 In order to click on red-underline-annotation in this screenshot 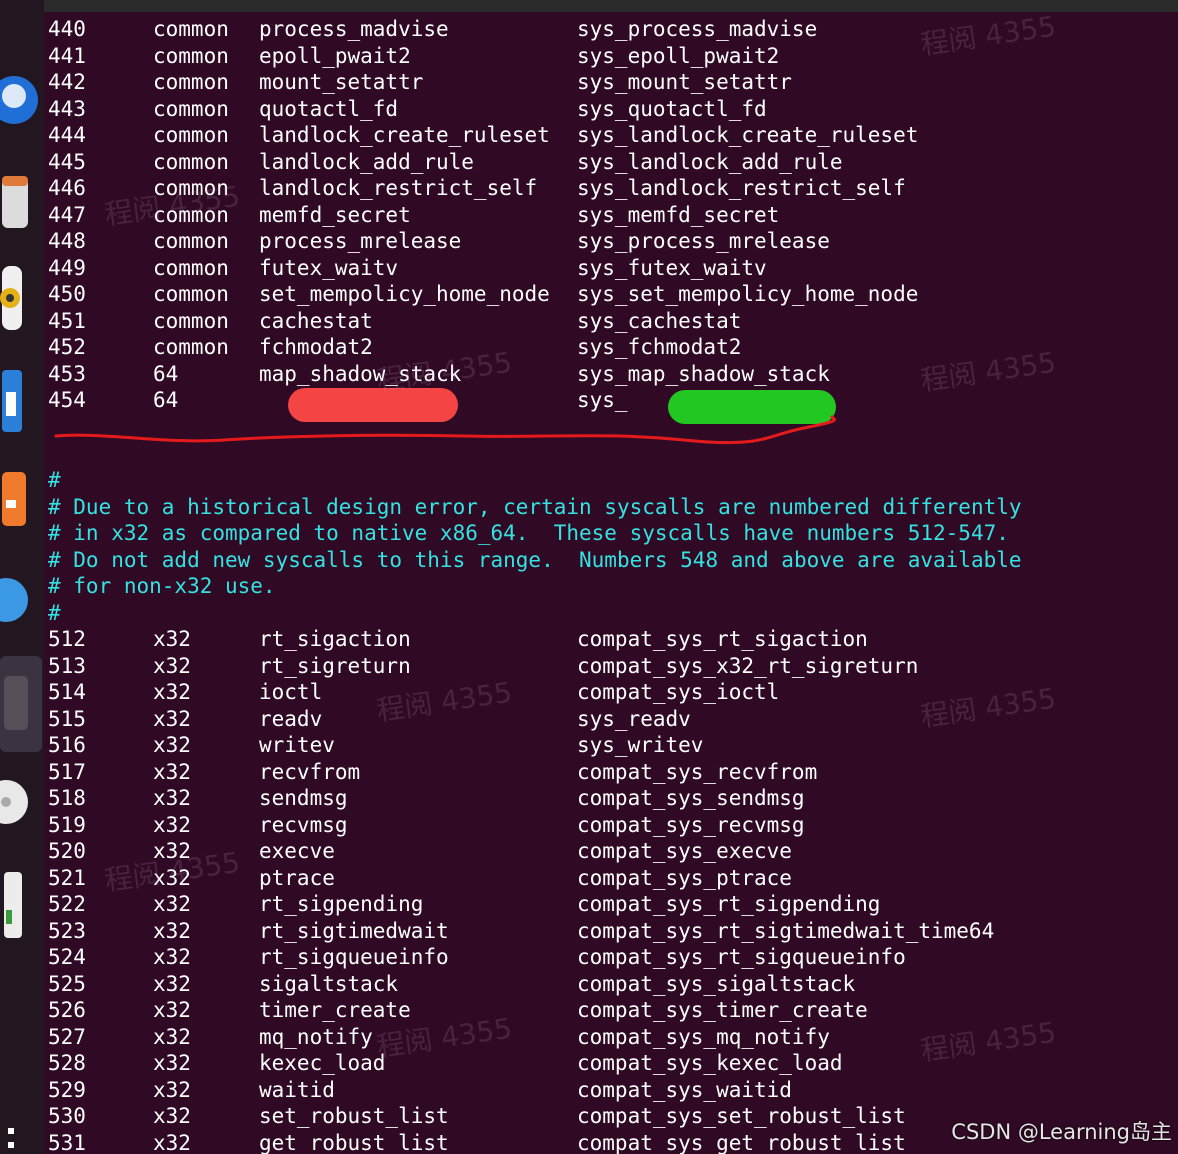, I will do `click(445, 430)`.